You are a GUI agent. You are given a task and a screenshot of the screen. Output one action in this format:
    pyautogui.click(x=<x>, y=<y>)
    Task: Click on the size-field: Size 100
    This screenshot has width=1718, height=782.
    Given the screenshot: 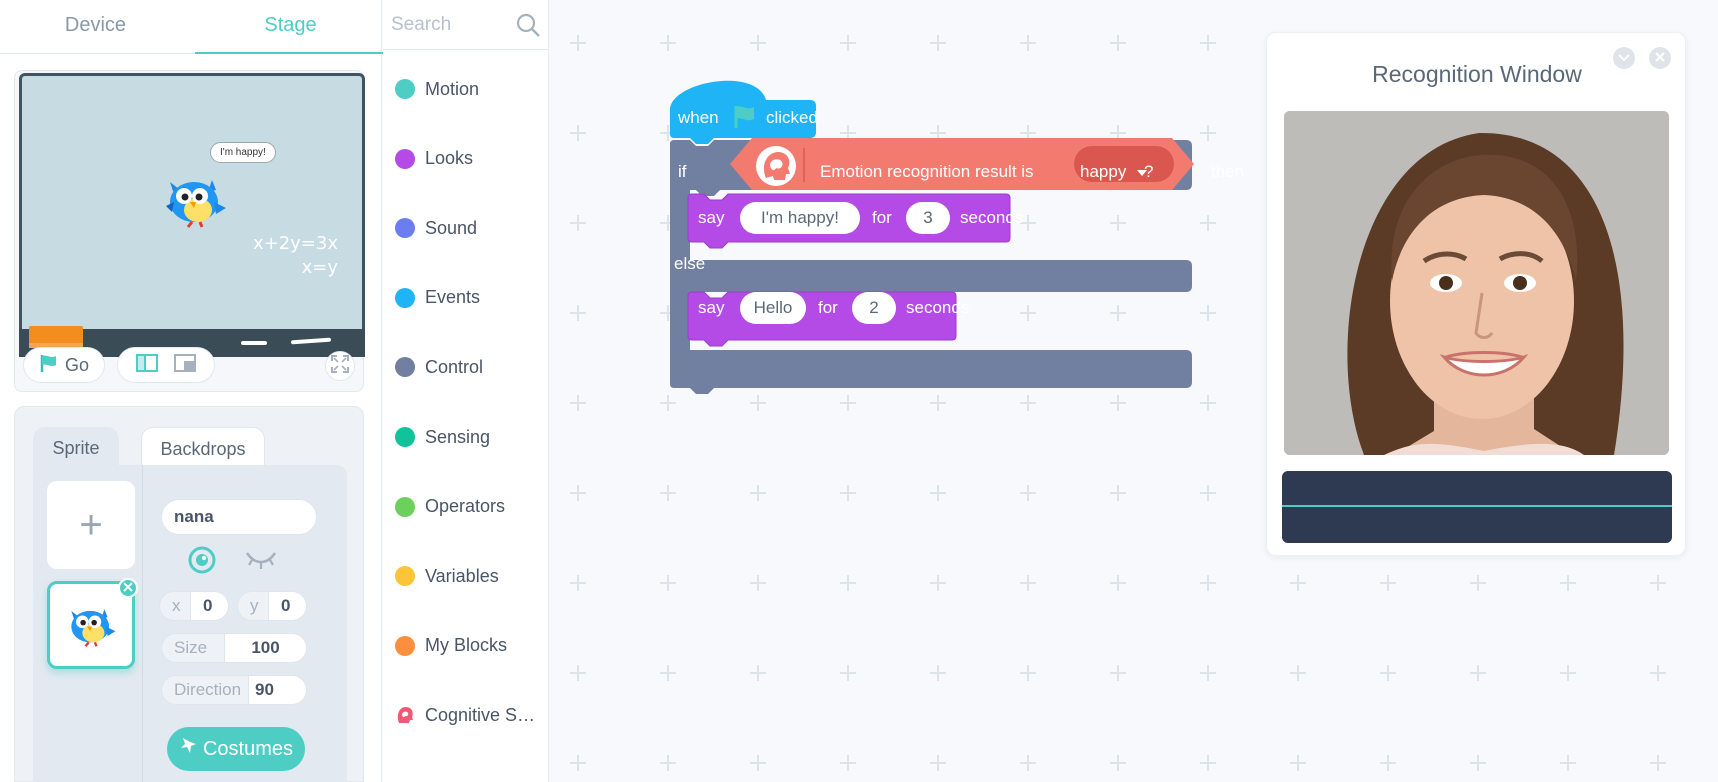 What is the action you would take?
    pyautogui.click(x=234, y=648)
    